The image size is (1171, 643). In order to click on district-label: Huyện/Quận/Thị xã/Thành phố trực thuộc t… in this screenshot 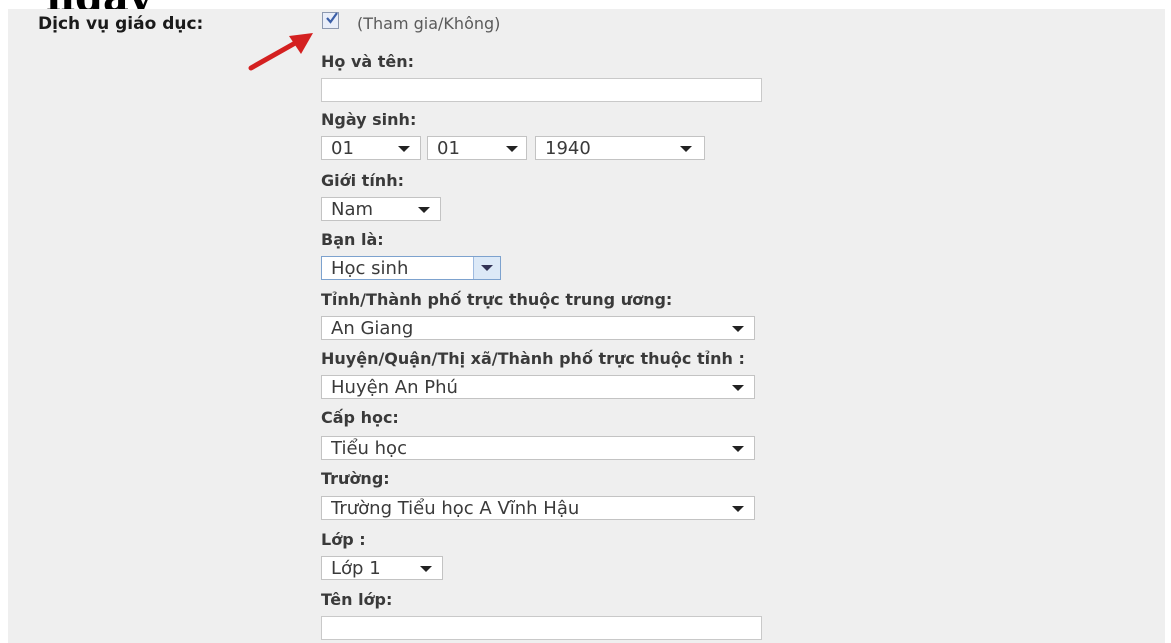, I will do `click(533, 358)`.